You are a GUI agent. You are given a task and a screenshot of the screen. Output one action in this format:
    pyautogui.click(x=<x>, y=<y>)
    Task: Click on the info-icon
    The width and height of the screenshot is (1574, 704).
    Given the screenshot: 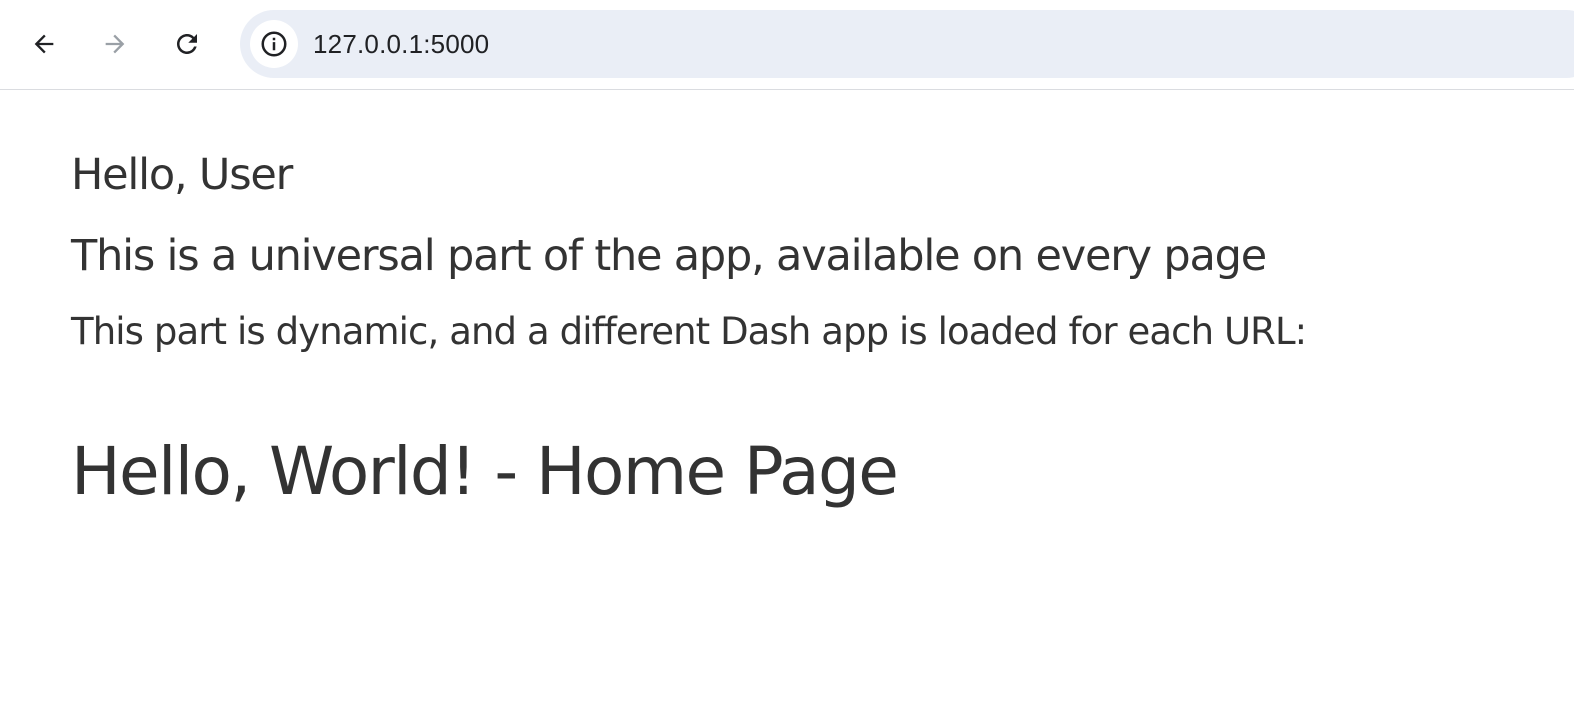 What is the action you would take?
    pyautogui.click(x=274, y=44)
    